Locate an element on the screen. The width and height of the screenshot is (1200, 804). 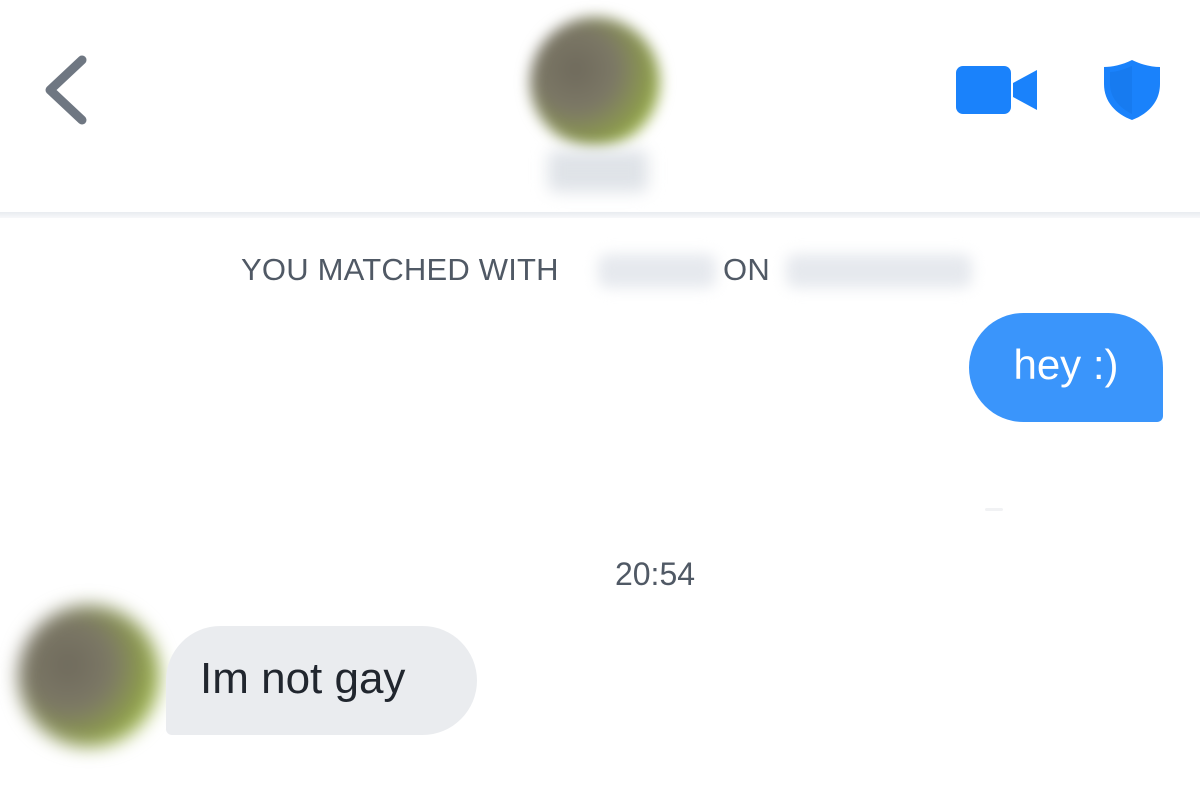
outgoing-message-text: hey :) is located at coordinates (1066, 364).